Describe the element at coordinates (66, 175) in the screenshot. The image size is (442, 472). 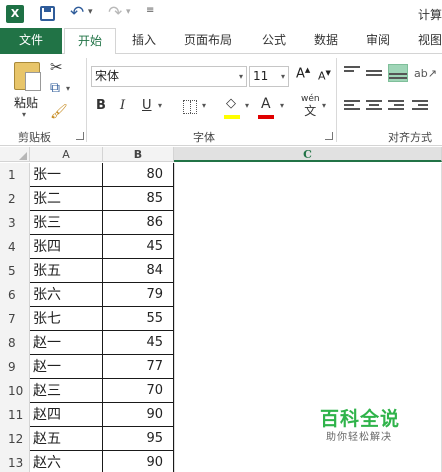
I see `cell-name: 张一` at that location.